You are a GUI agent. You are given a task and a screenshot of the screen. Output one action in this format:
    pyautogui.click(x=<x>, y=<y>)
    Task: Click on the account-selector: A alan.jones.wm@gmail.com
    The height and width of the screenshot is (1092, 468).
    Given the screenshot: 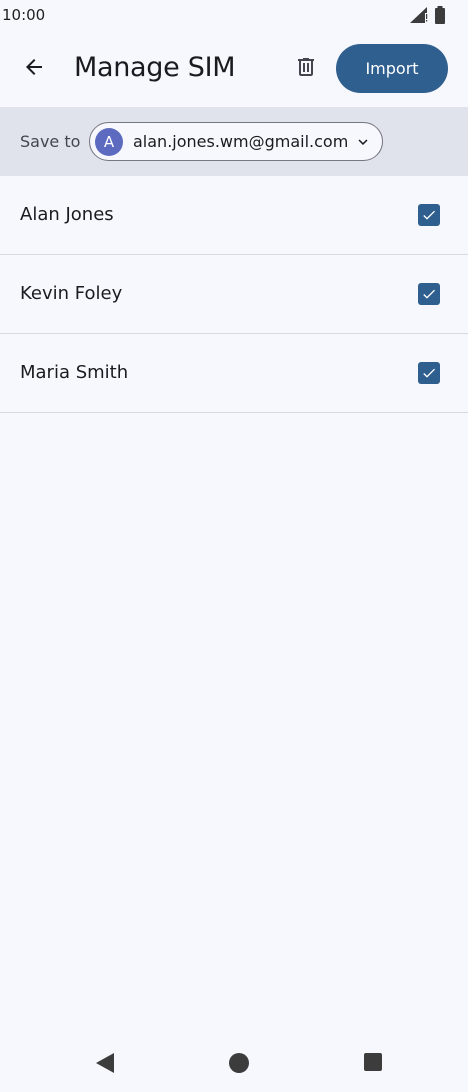 What is the action you would take?
    pyautogui.click(x=236, y=141)
    